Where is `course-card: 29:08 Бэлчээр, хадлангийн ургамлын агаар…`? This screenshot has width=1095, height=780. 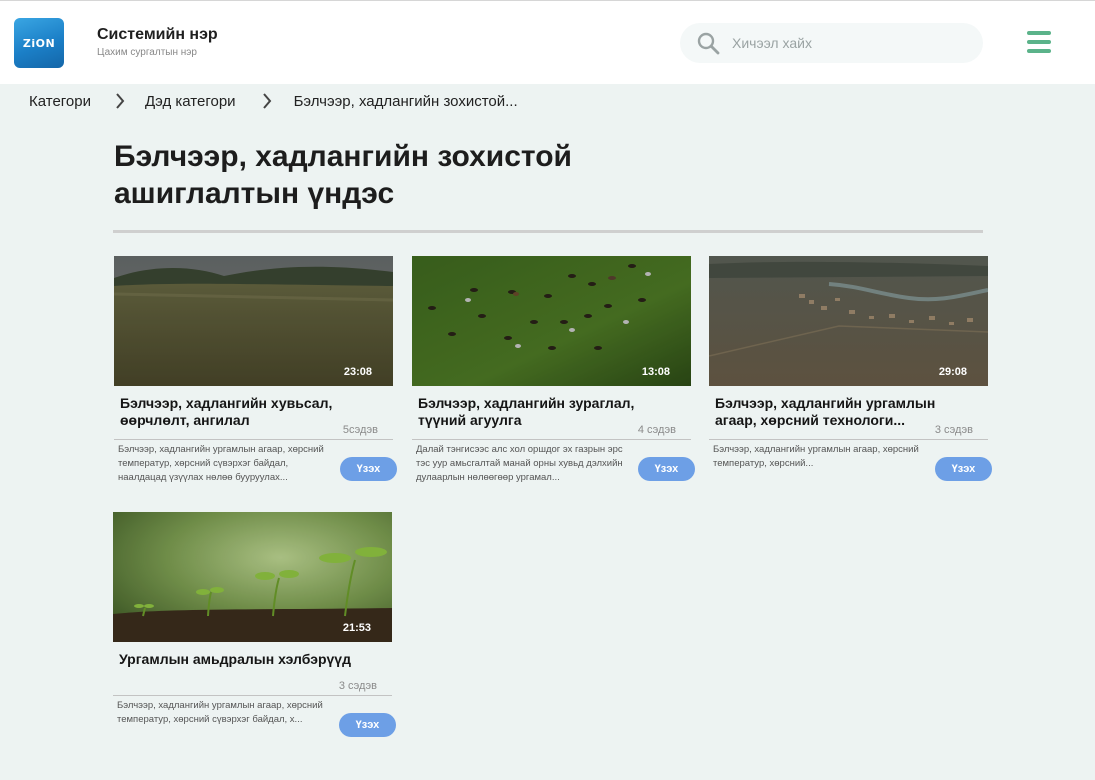
course-card: 29:08 Бэлчээр, хадлангийн ургамлын агаар… is located at coordinates (850, 372).